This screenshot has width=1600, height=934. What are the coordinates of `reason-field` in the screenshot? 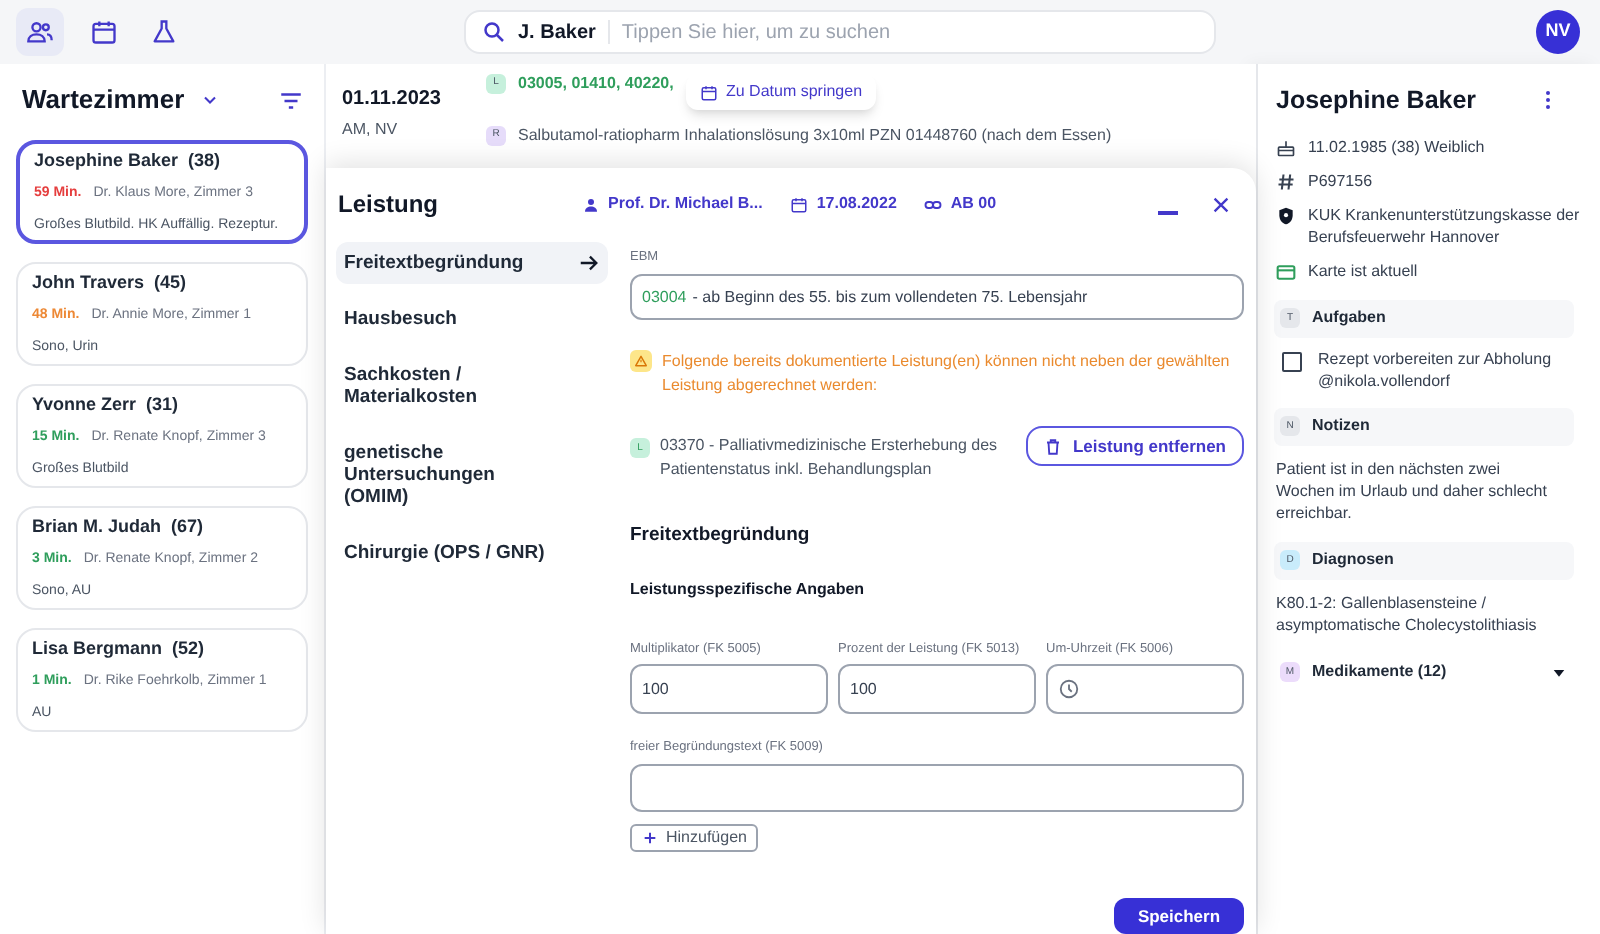 It's located at (937, 788).